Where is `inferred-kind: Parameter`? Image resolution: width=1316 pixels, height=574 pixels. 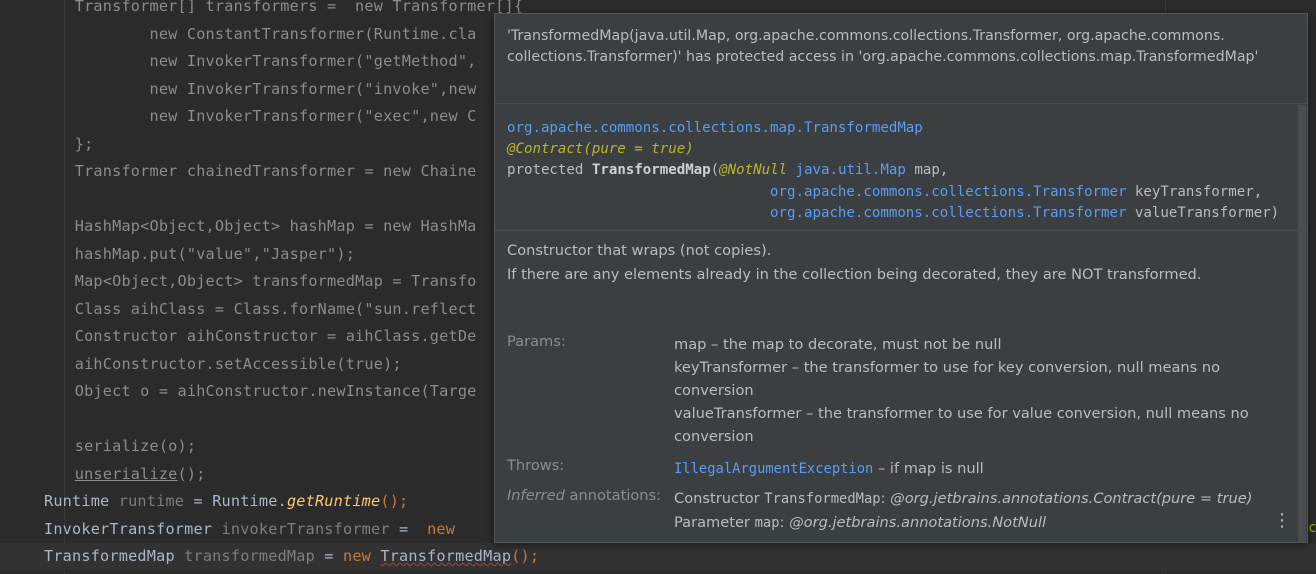
inferred-kind: Parameter is located at coordinates (714, 522).